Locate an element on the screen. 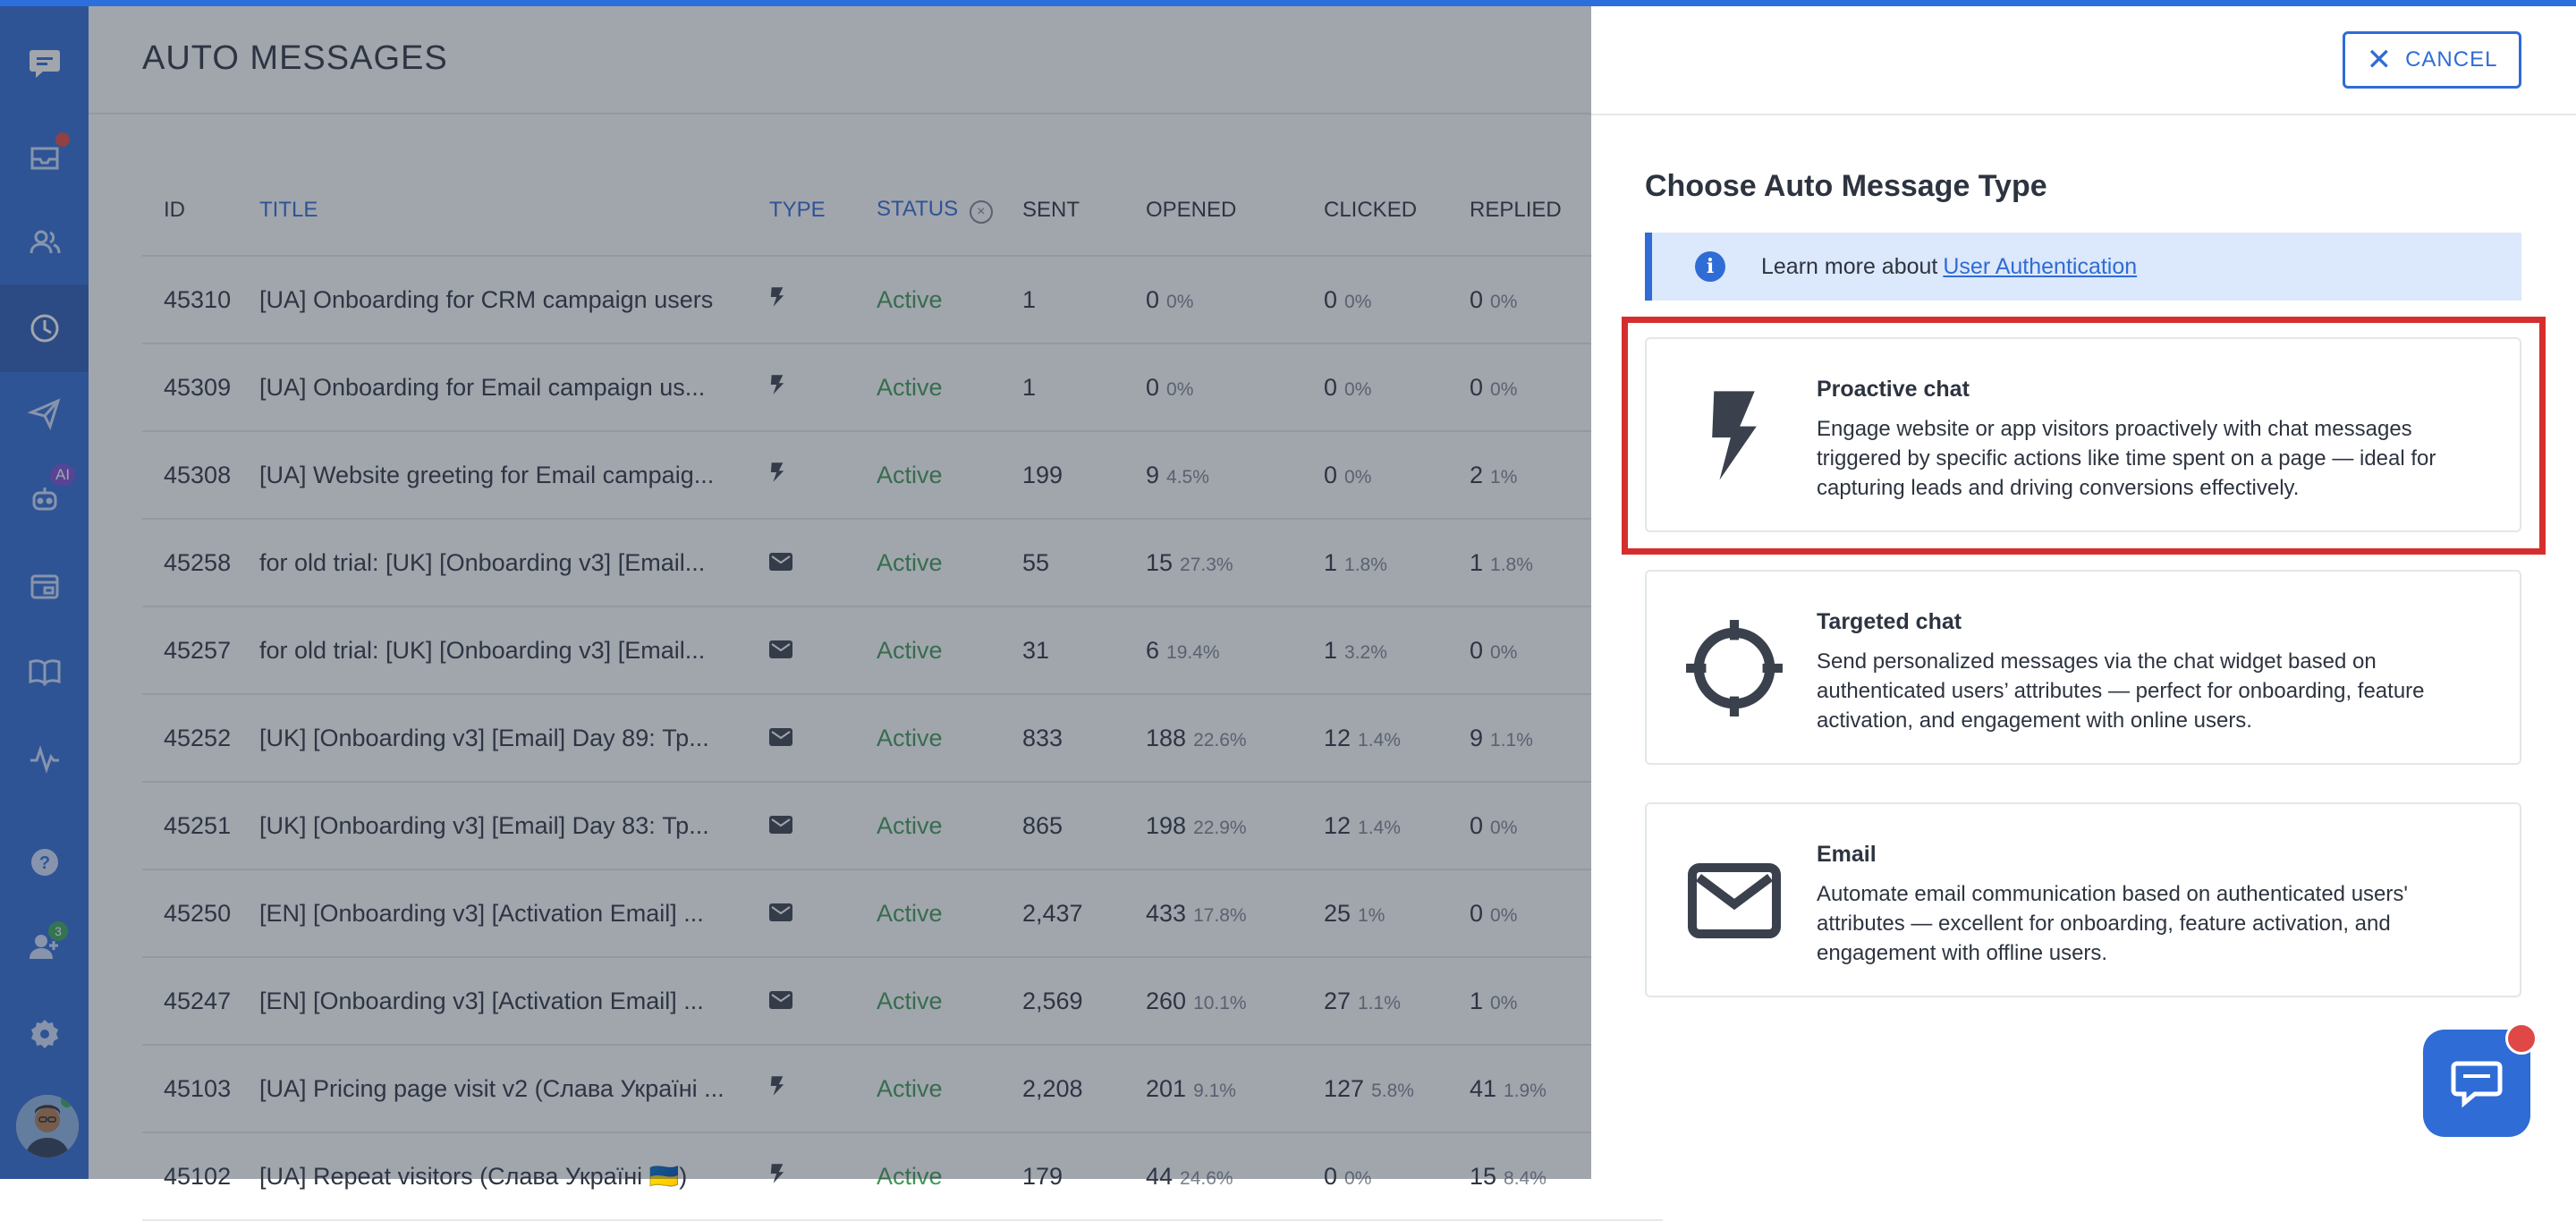  email-title: Email is located at coordinates (1847, 855).